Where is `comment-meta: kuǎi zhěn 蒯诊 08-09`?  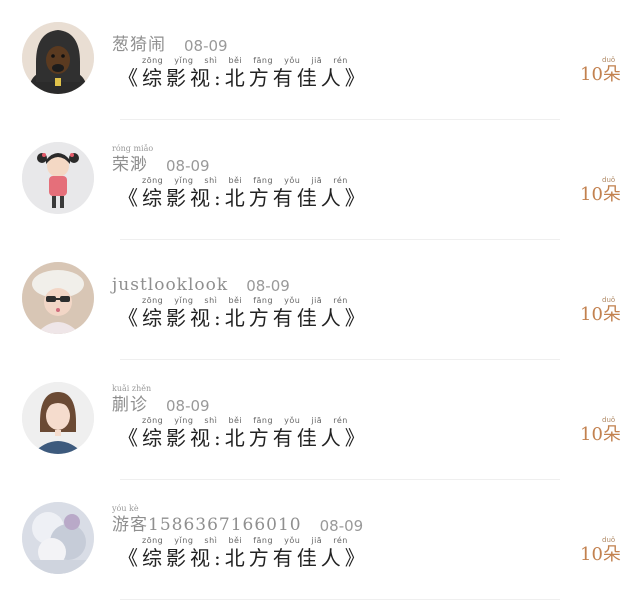
comment-meta: kuǎi zhěn 蒯诊 08-09 is located at coordinates (161, 399).